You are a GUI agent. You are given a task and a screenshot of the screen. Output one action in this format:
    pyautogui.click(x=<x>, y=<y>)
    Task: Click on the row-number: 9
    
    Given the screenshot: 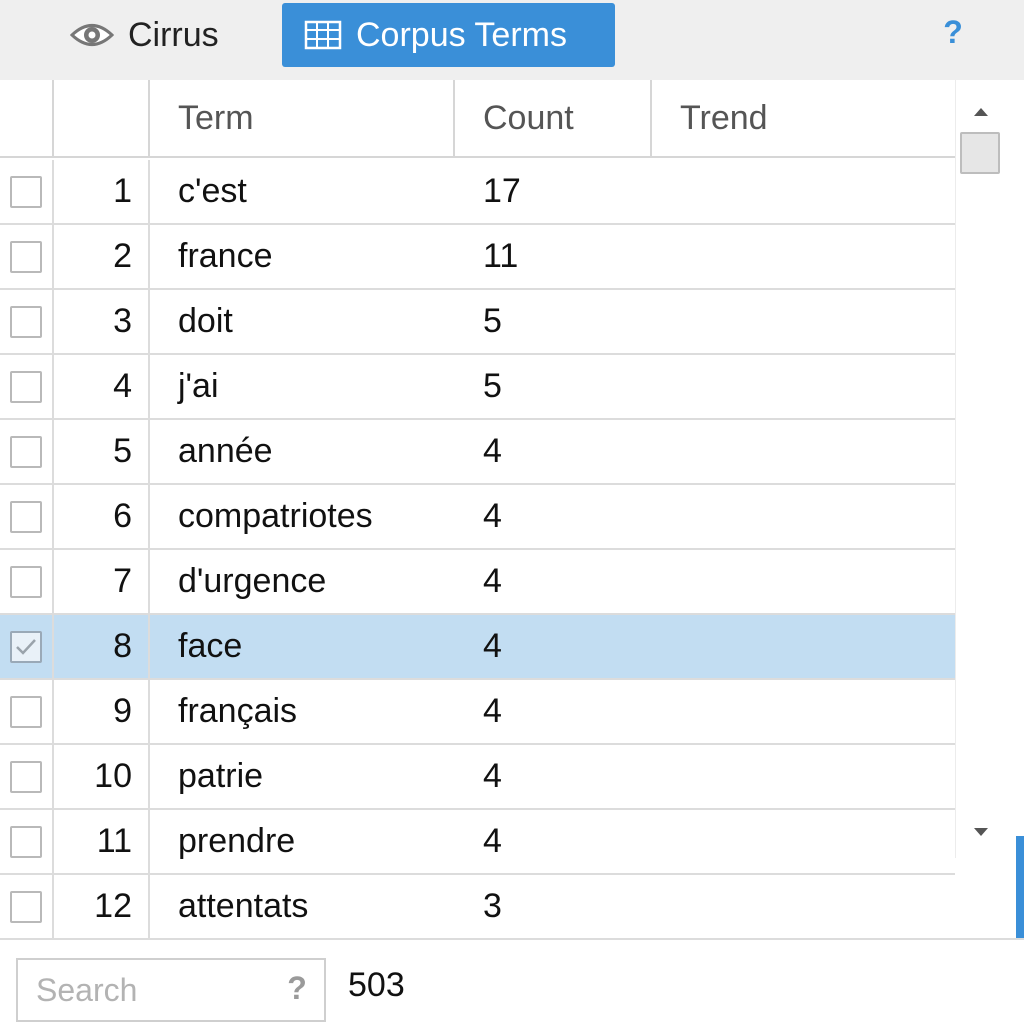 What is the action you would take?
    pyautogui.click(x=102, y=711)
    